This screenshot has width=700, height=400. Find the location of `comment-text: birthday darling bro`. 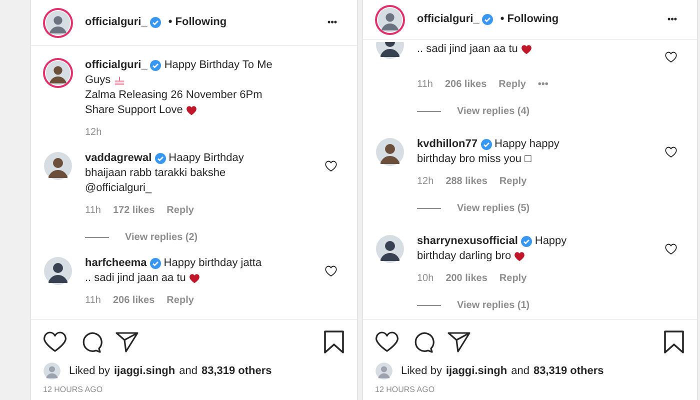

comment-text: birthday darling bro is located at coordinates (464, 256).